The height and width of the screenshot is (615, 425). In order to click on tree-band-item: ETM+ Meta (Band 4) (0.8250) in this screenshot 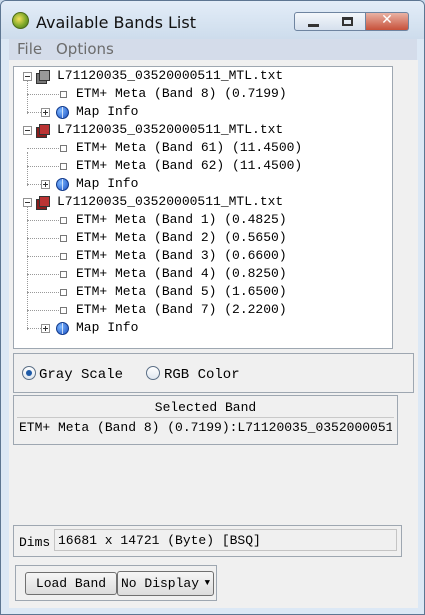, I will do `click(203, 274)`.